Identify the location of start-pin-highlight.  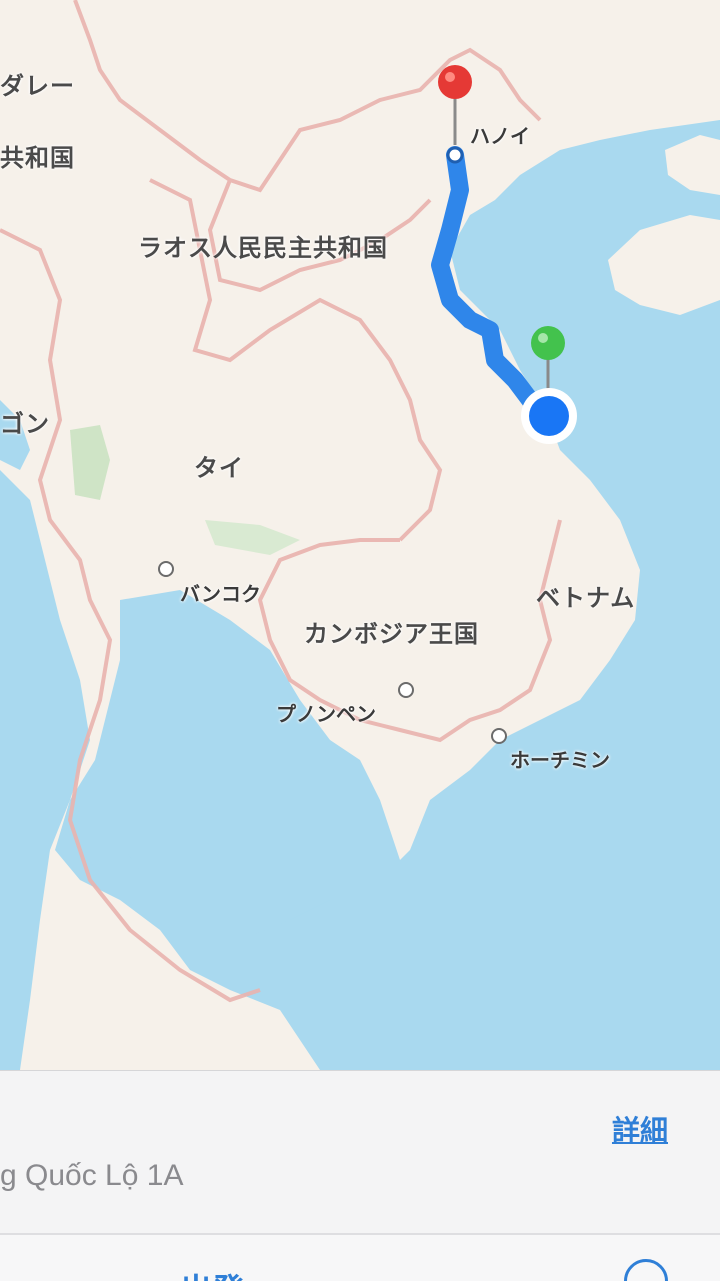
(543, 338).